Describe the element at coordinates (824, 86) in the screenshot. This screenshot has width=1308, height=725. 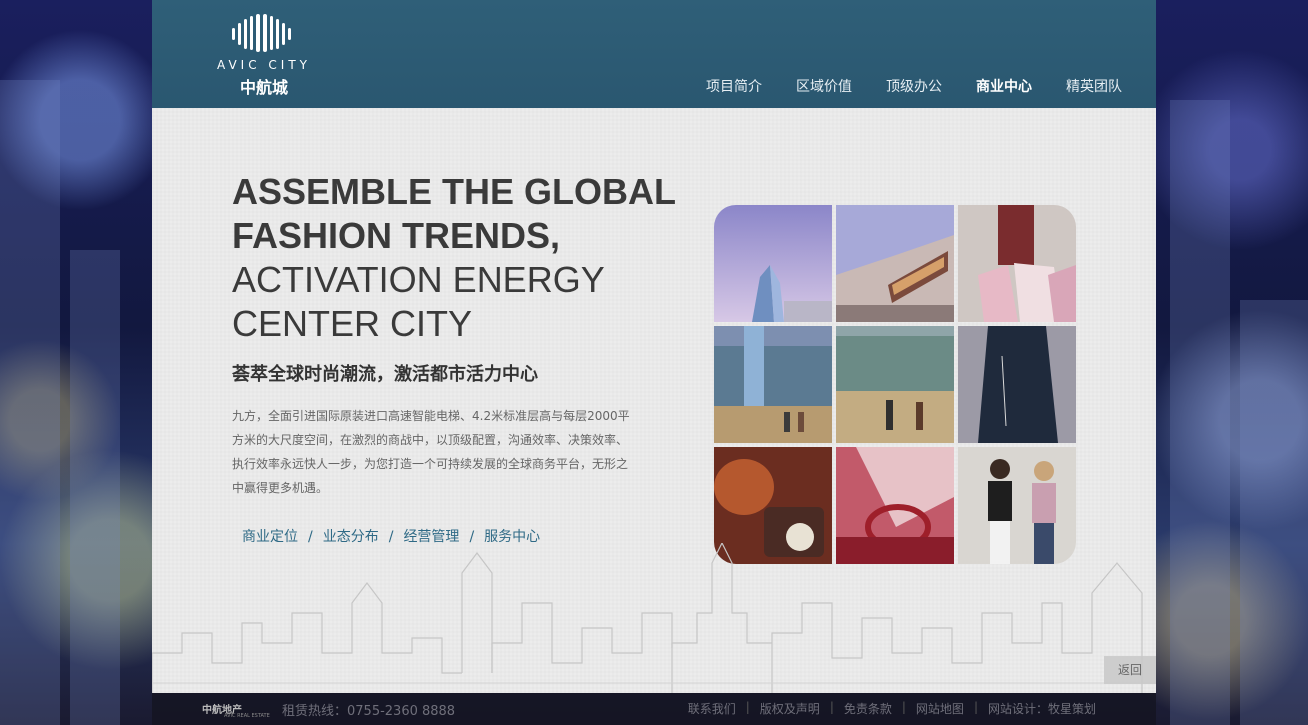
I see `nav-item-regional-value: 区域价值` at that location.